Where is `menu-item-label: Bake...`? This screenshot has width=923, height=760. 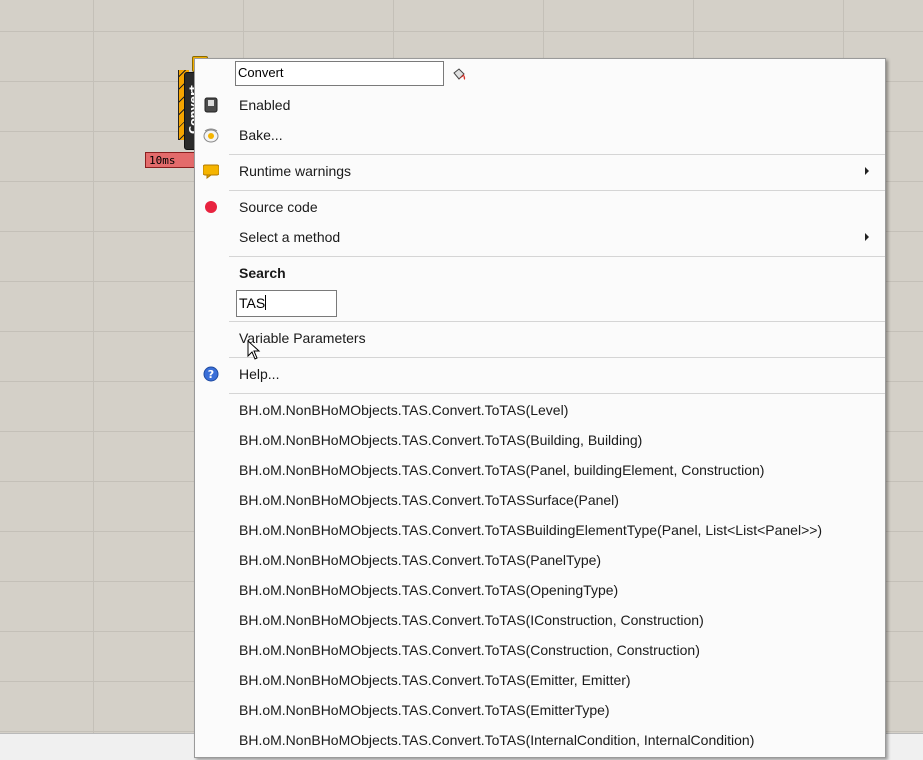
menu-item-label: Bake... is located at coordinates (261, 135).